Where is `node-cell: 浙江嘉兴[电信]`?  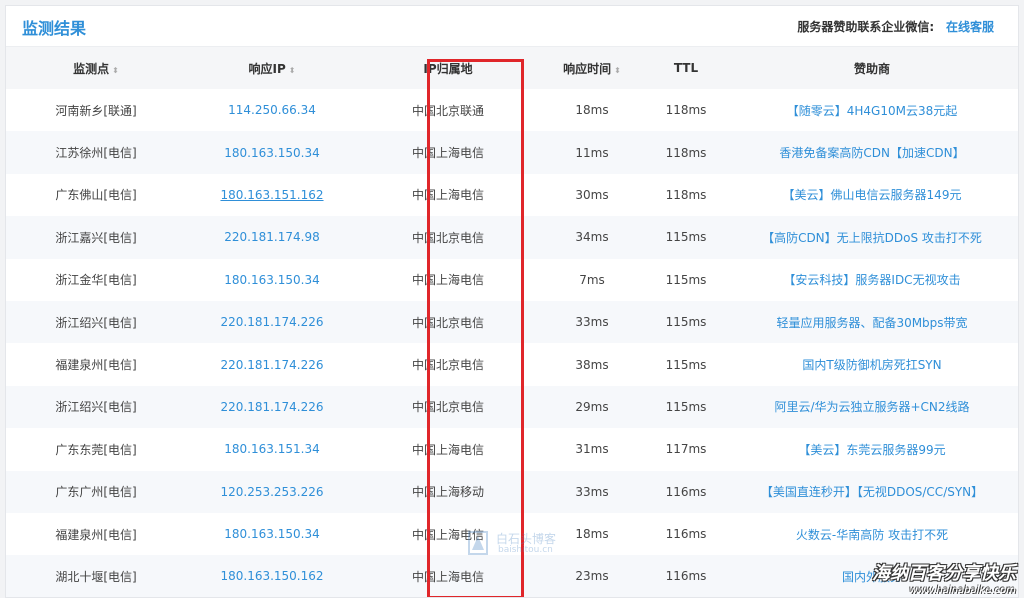 node-cell: 浙江嘉兴[电信] is located at coordinates (96, 237).